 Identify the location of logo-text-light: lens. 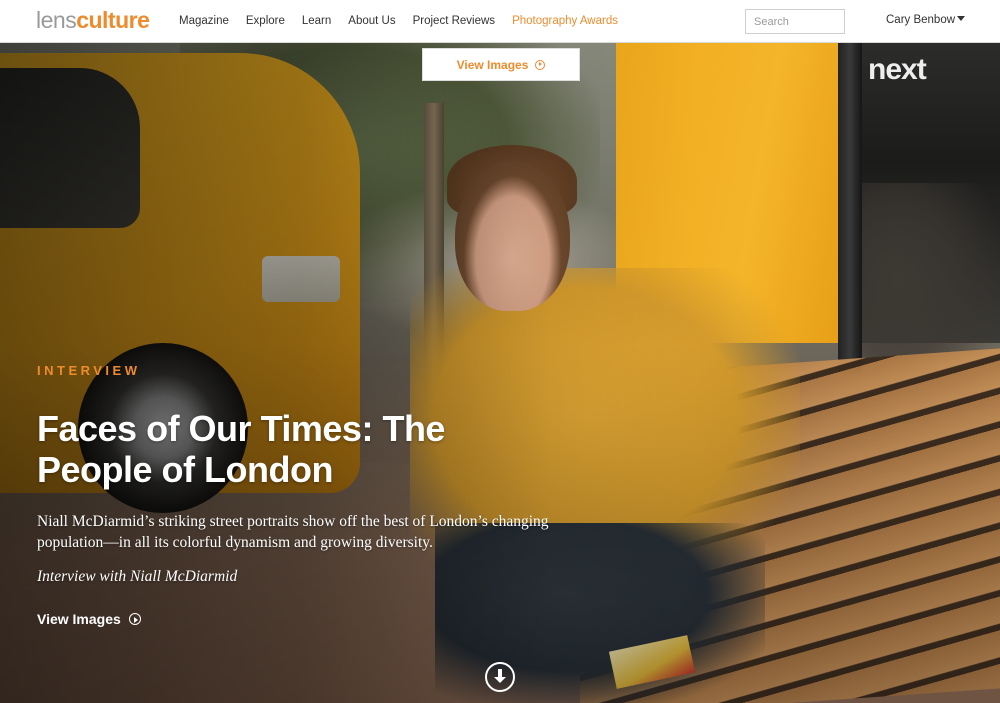
(56, 20).